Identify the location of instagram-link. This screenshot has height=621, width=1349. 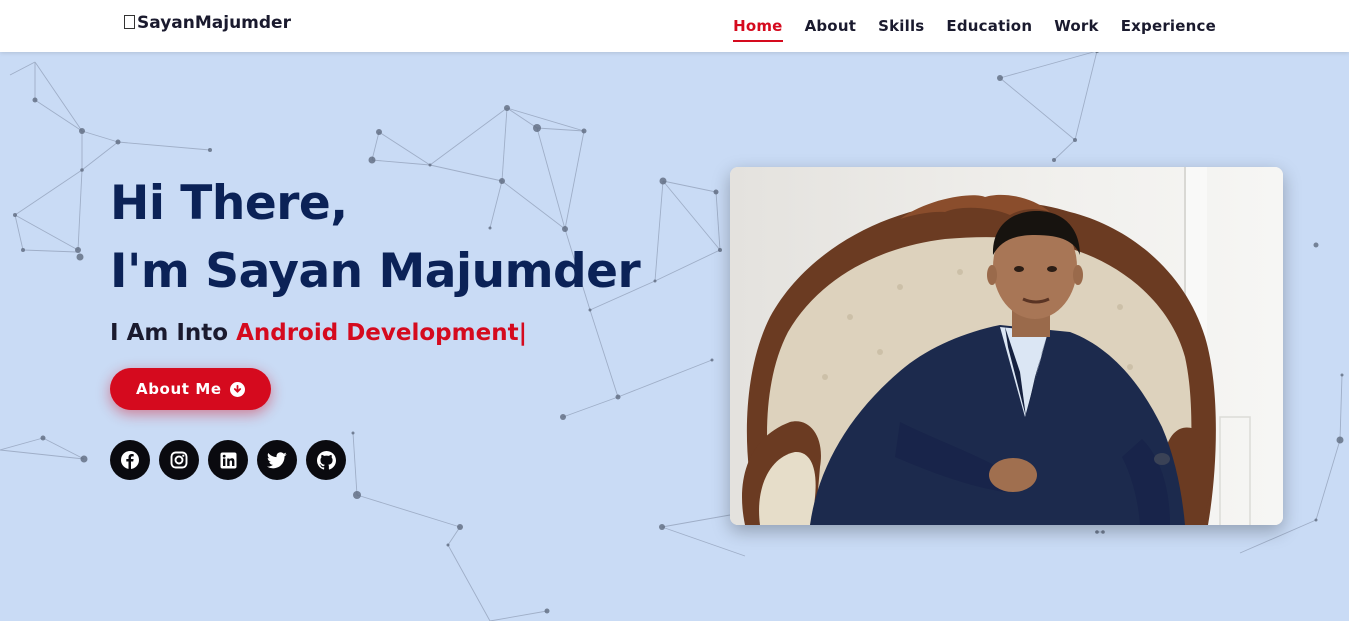
(179, 460).